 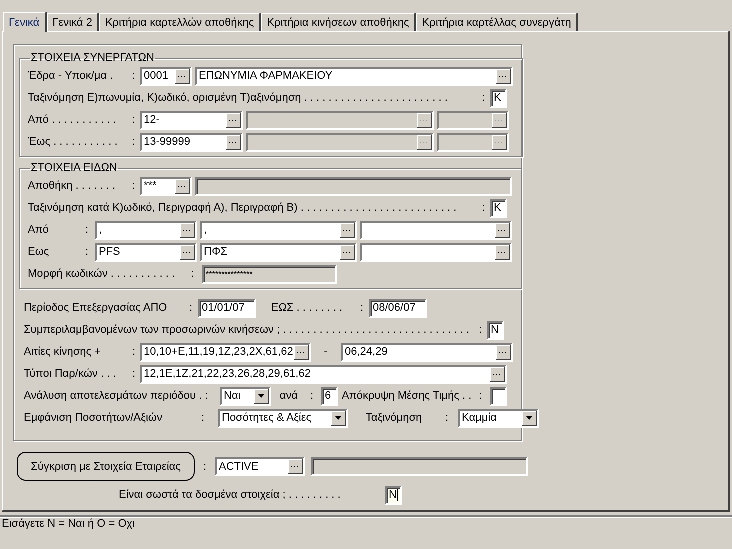 What do you see at coordinates (354, 76) in the screenshot?
I see `lookup-field: ΕΠΩΝΥΜΙΑ ΦΑΡΜΑΚΕΙΟΥ` at bounding box center [354, 76].